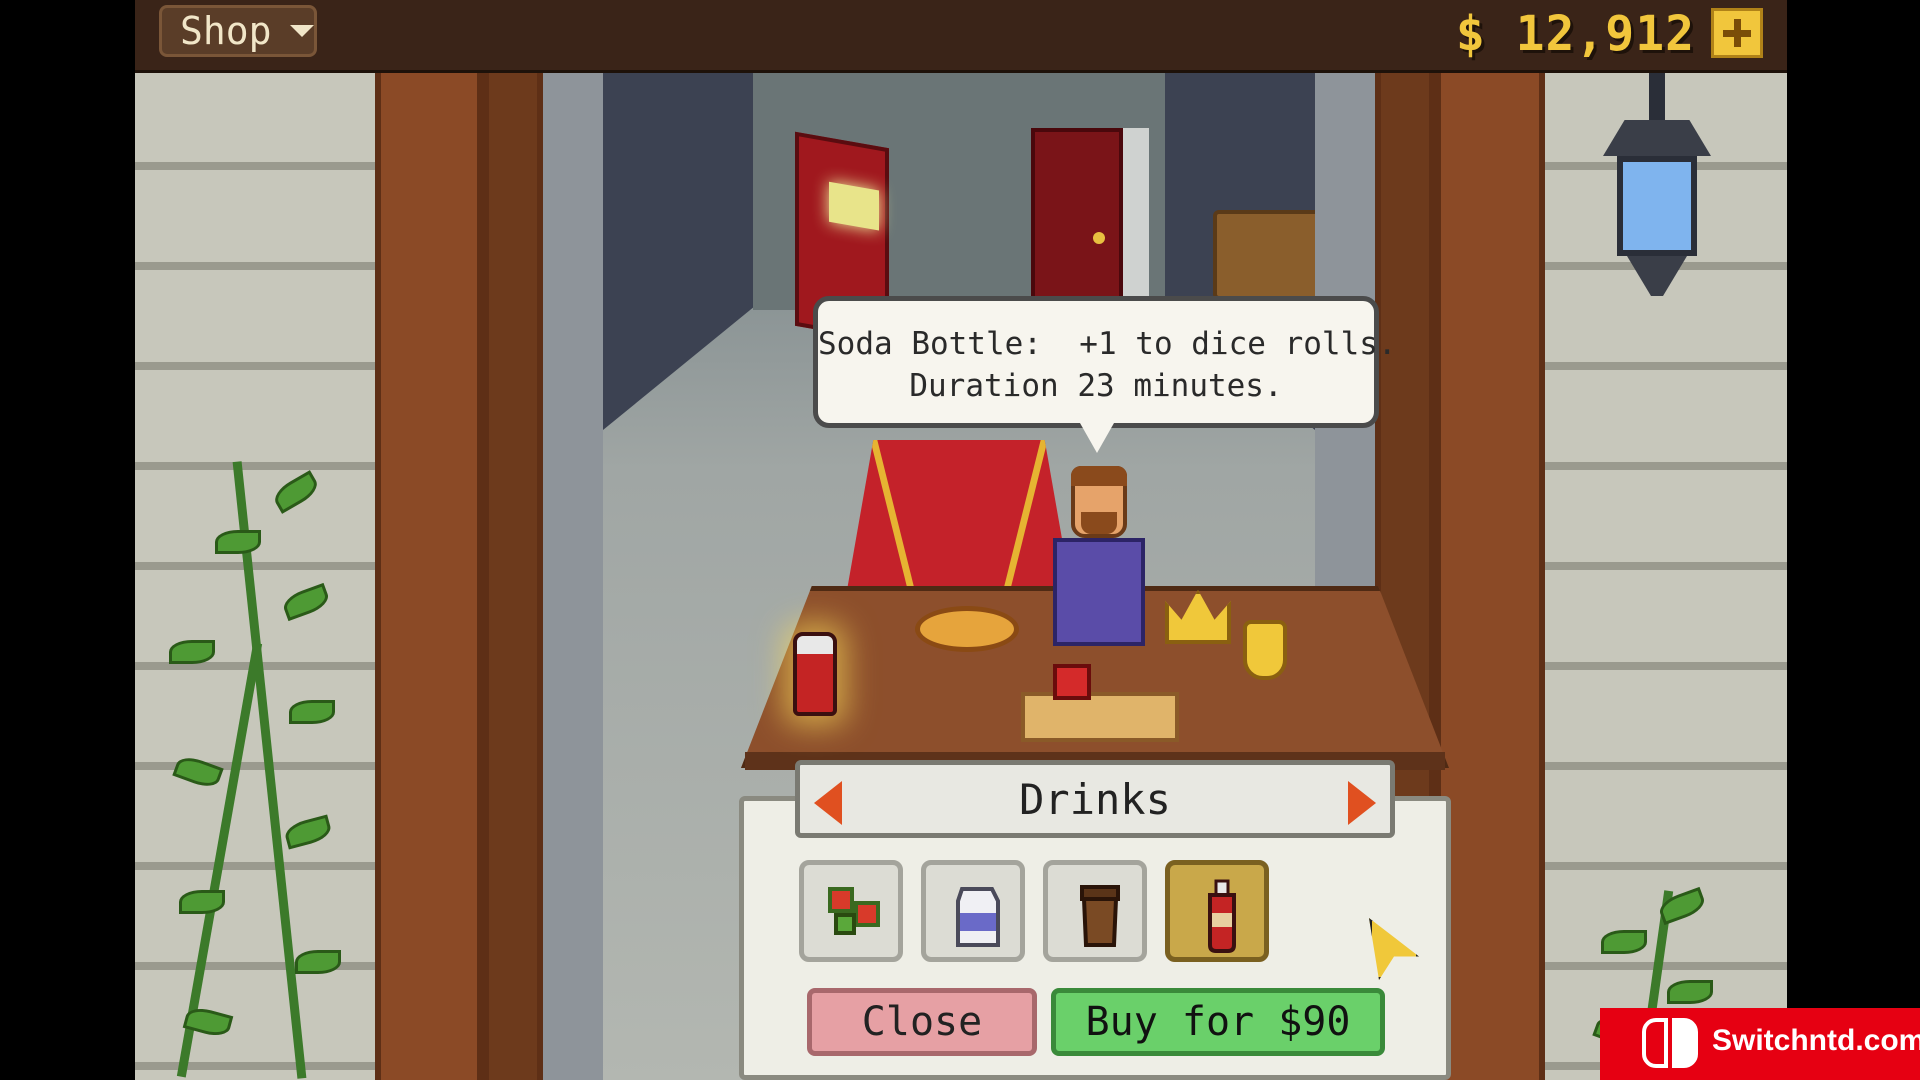  Describe the element at coordinates (1490, 575) in the screenshot. I see `door-frame-right` at that location.